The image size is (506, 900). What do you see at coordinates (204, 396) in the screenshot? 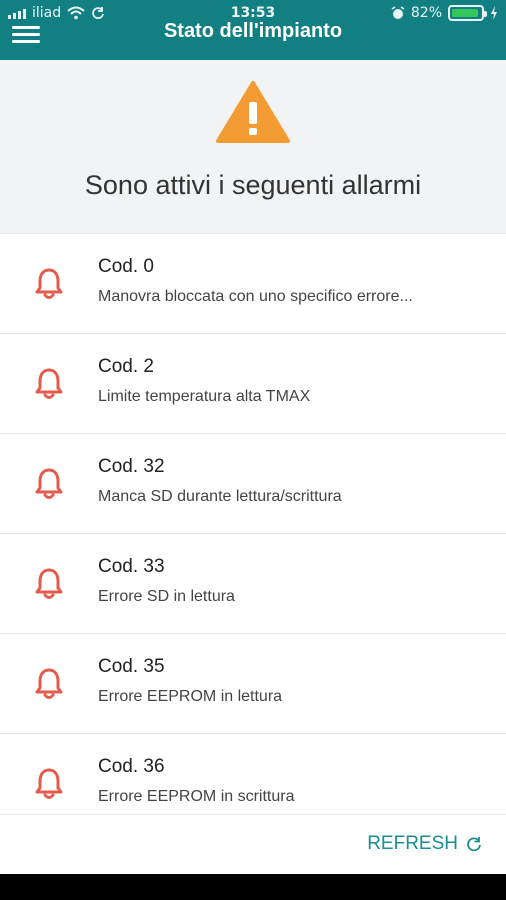
I see `alarm-description: Limite temperatura alta TMAX` at bounding box center [204, 396].